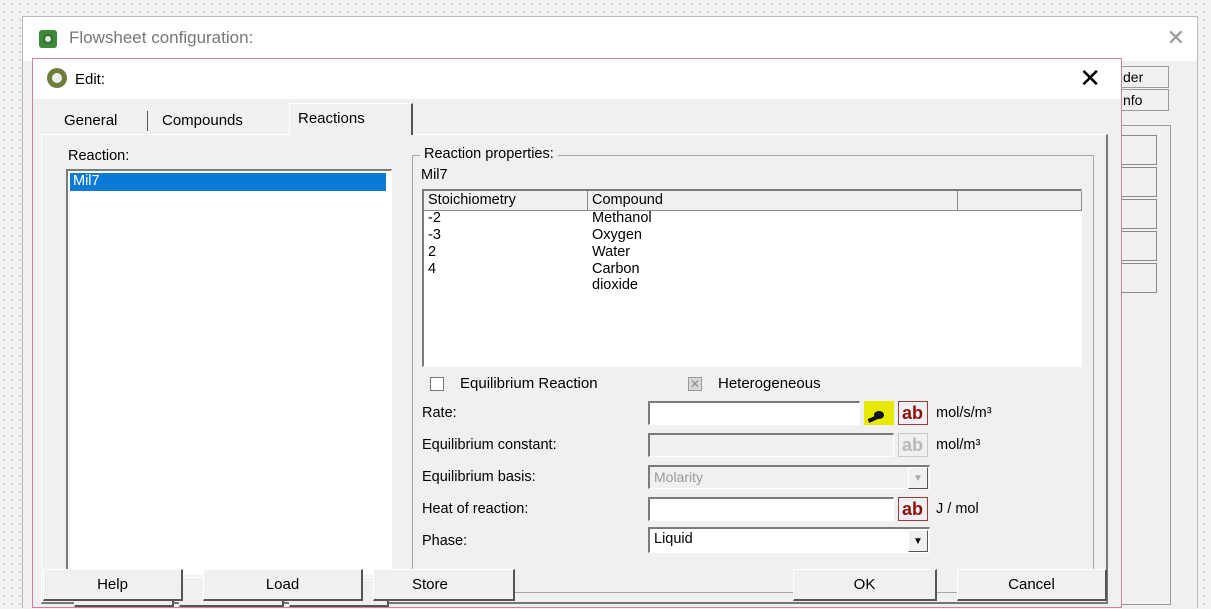 This screenshot has height=609, width=1211. Describe the element at coordinates (611, 252) in the screenshot. I see `compound-cell: Water` at that location.